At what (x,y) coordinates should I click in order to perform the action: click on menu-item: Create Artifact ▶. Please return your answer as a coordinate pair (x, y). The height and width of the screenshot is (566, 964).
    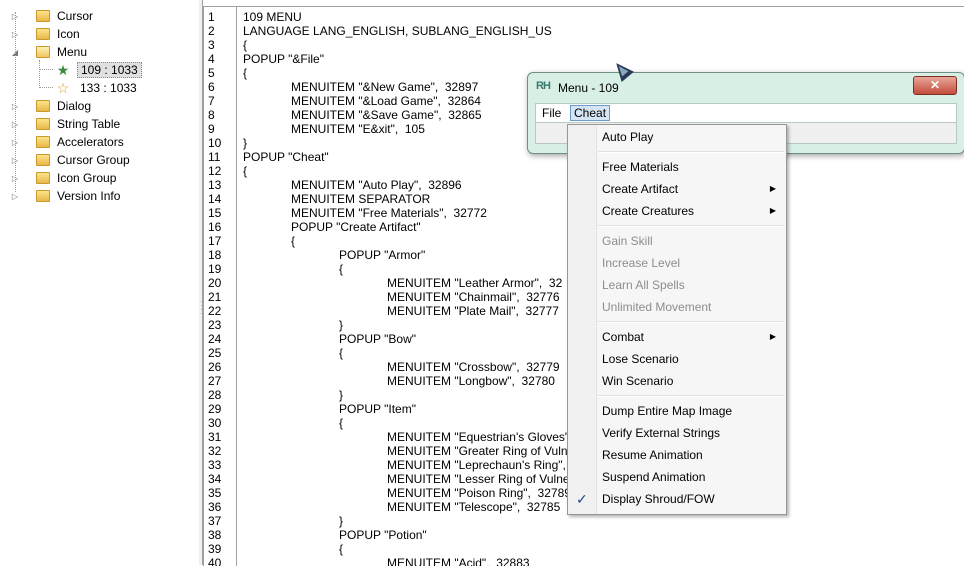
    Looking at the image, I should click on (677, 189).